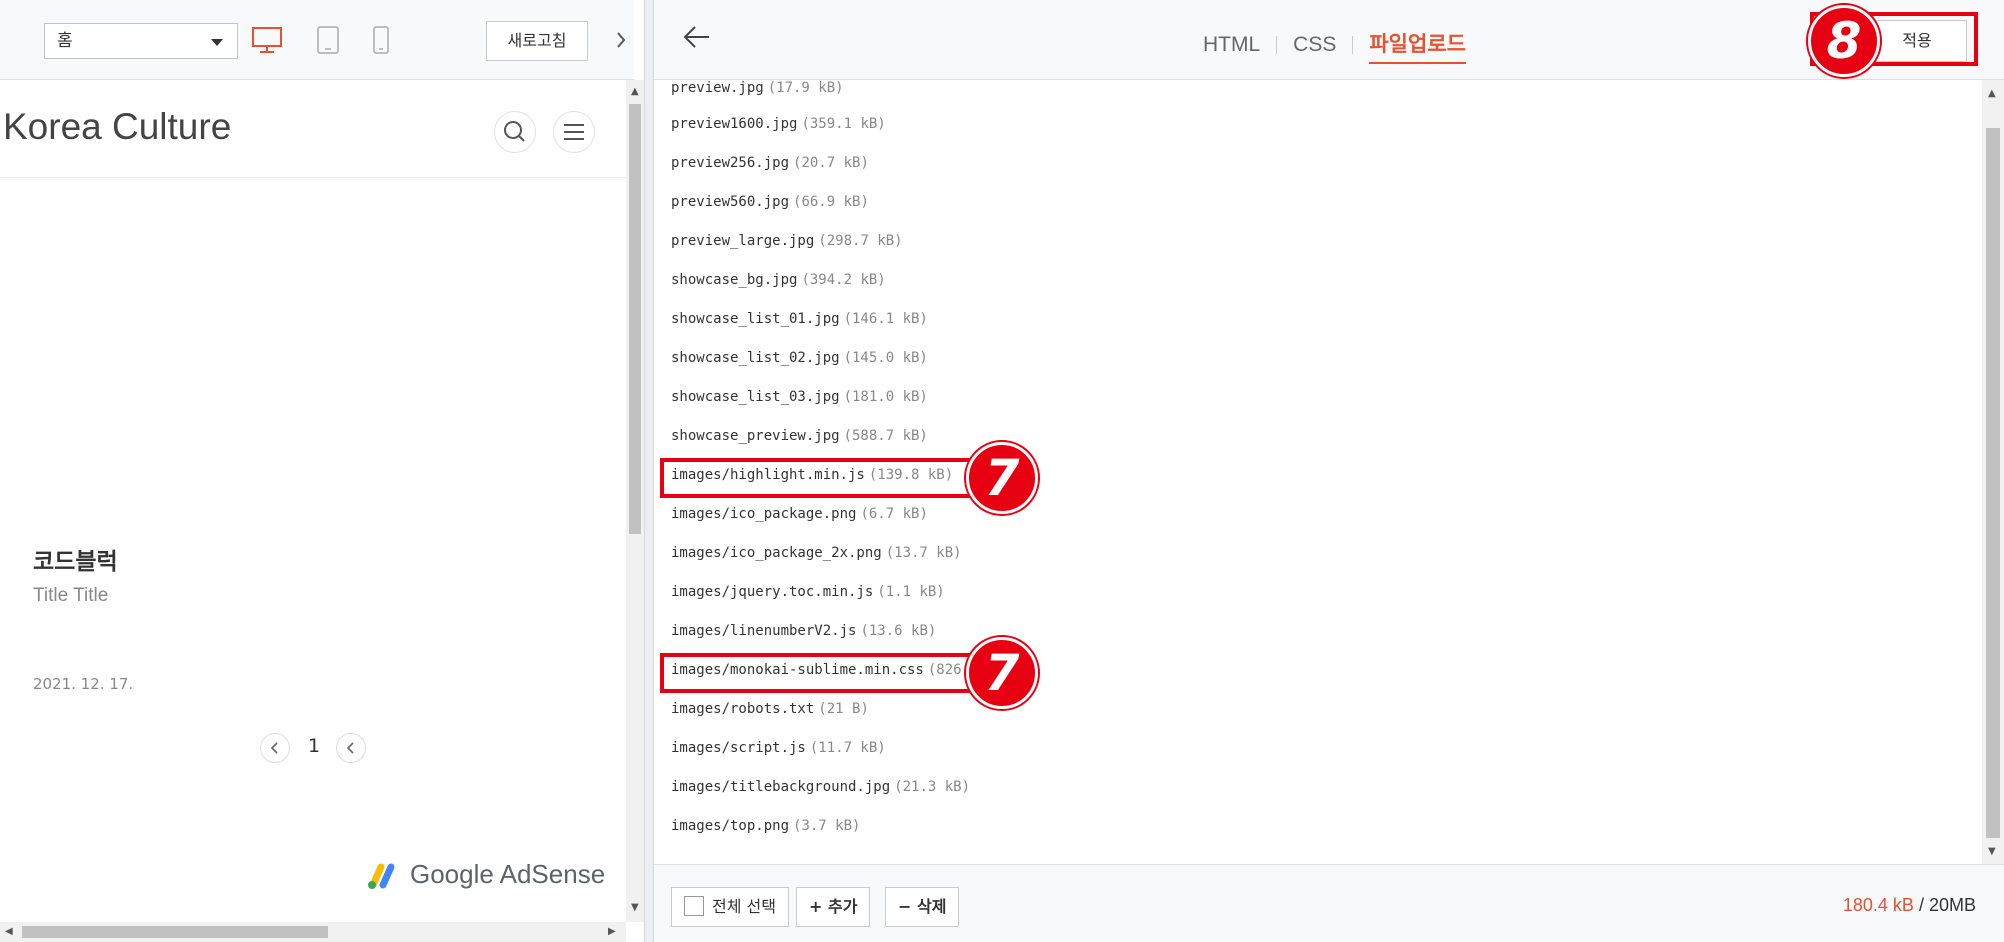 This screenshot has height=942, width=2004. Describe the element at coordinates (764, 514) in the screenshot. I see `file-name: images/ico_package.png` at that location.